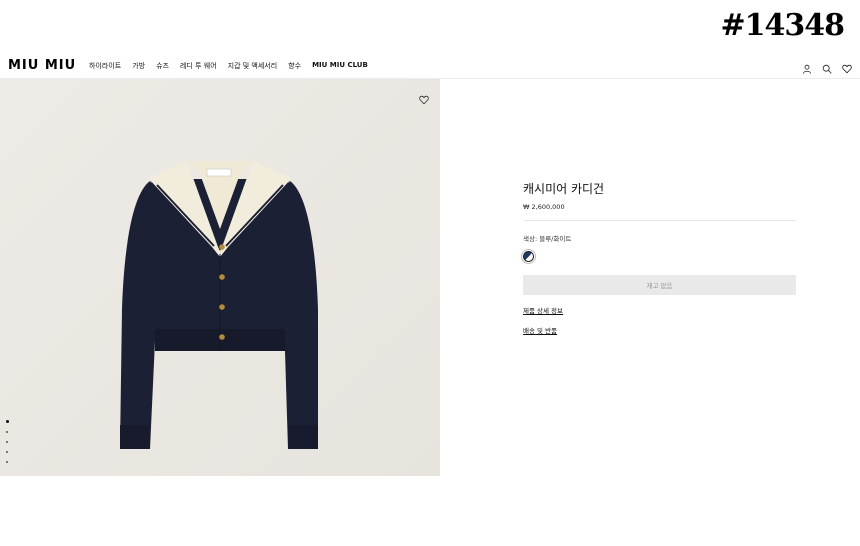  Describe the element at coordinates (659, 285) in the screenshot. I see `out-of-stock-button: 재고 없음` at that location.